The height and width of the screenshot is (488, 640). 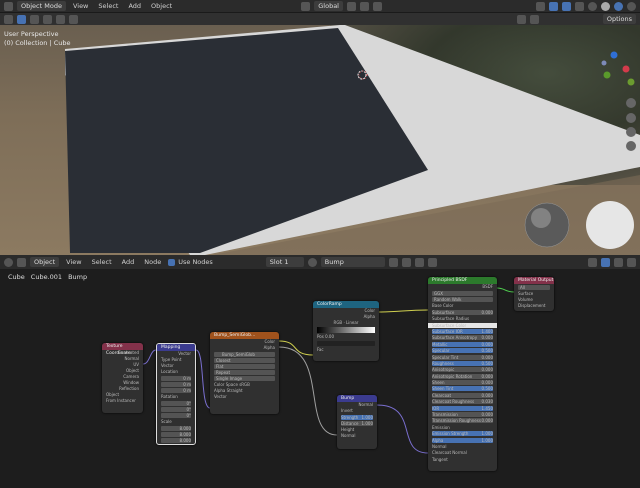 I want to click on colorramp-gradient, so click(x=346, y=330).